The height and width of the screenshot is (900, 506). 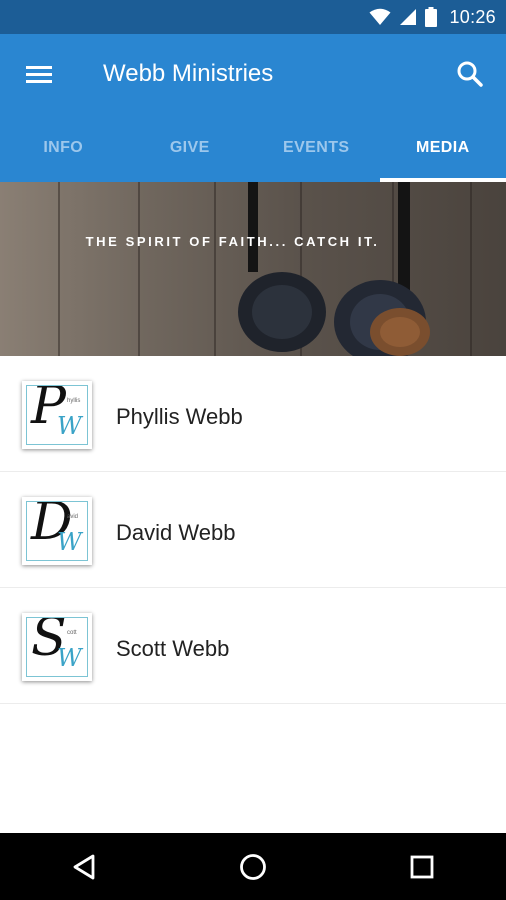 I want to click on tab-give: GIVE, so click(x=190, y=148).